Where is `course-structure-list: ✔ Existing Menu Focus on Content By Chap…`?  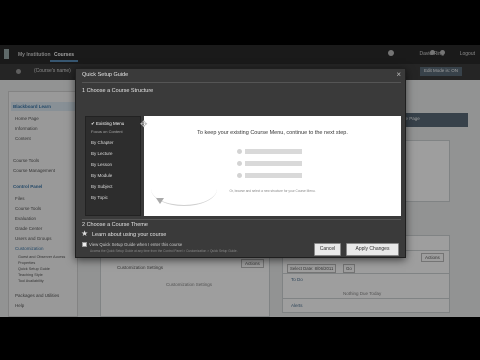
course-structure-list: ✔ Existing Menu Focus on Content By Chap… is located at coordinates (113, 166).